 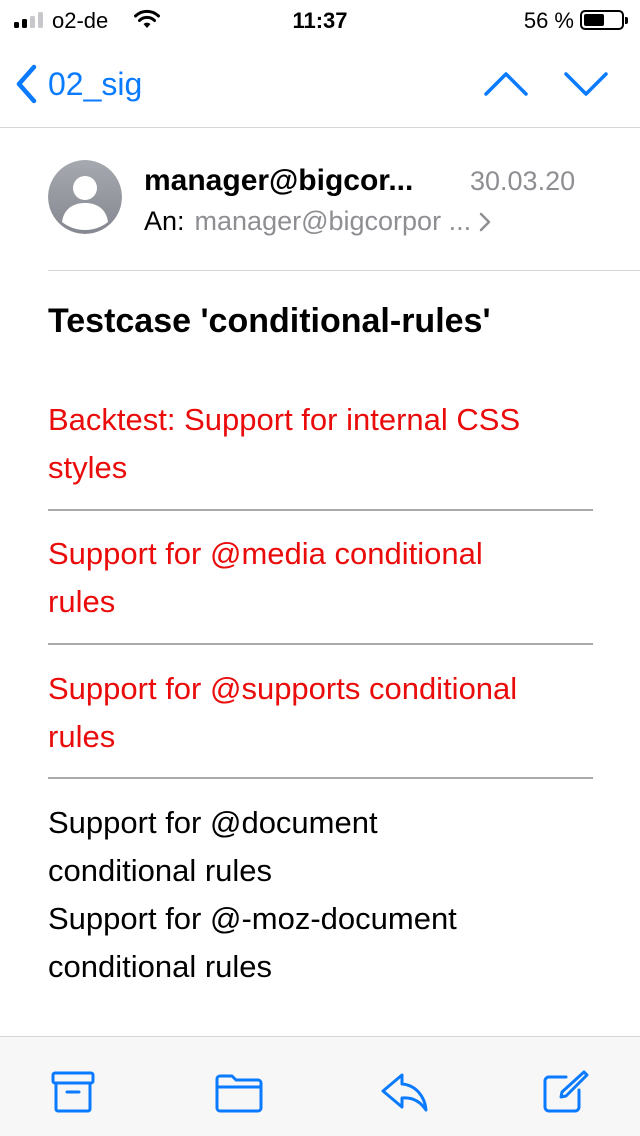 I want to click on previous-message-button, so click(x=506, y=84).